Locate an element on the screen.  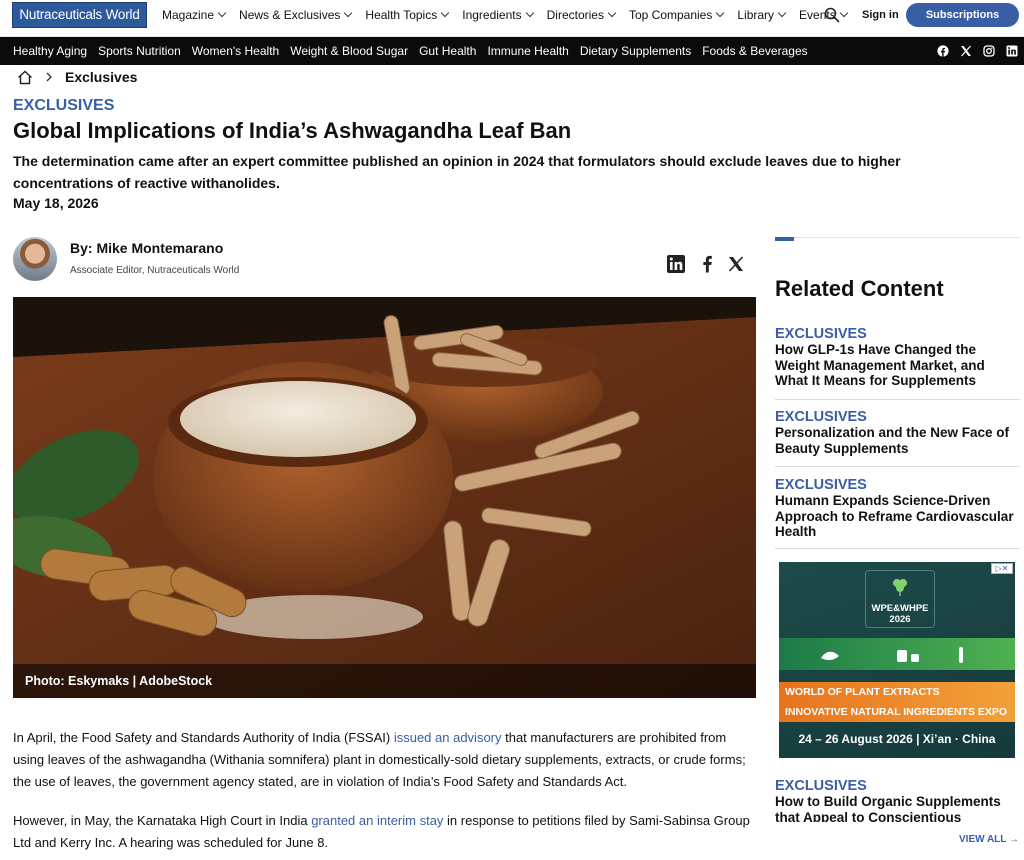
share-buttons is located at coordinates (705, 264).